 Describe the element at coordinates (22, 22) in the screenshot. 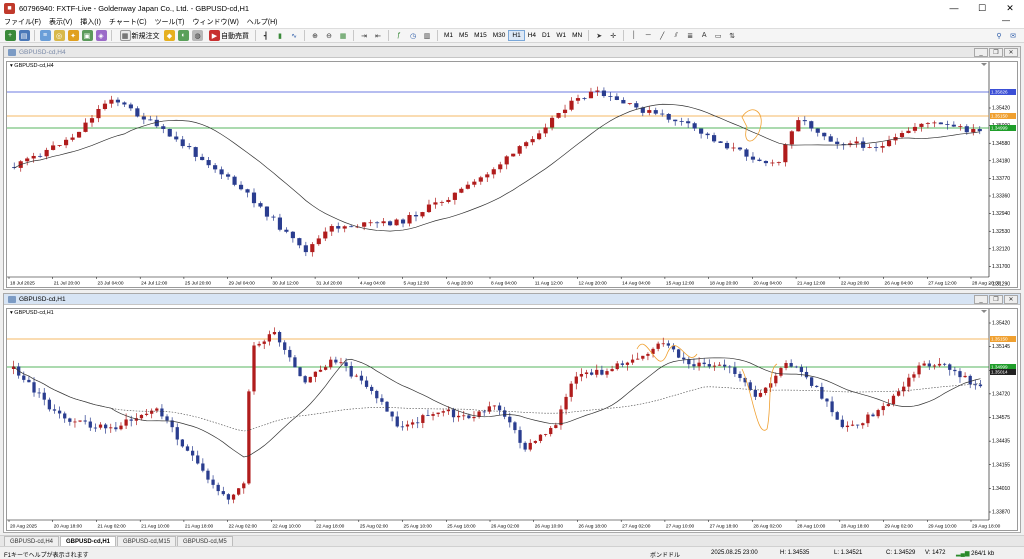

I see `menu-file: ファイル(F)` at that location.